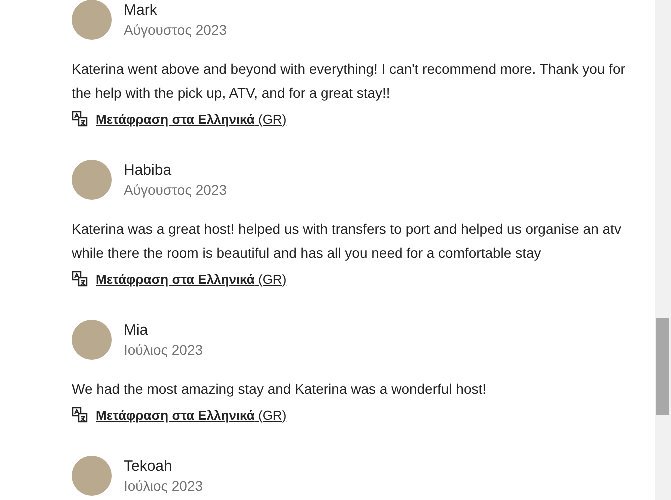  Describe the element at coordinates (149, 466) in the screenshot. I see `reviewer-name: Tekoah` at that location.